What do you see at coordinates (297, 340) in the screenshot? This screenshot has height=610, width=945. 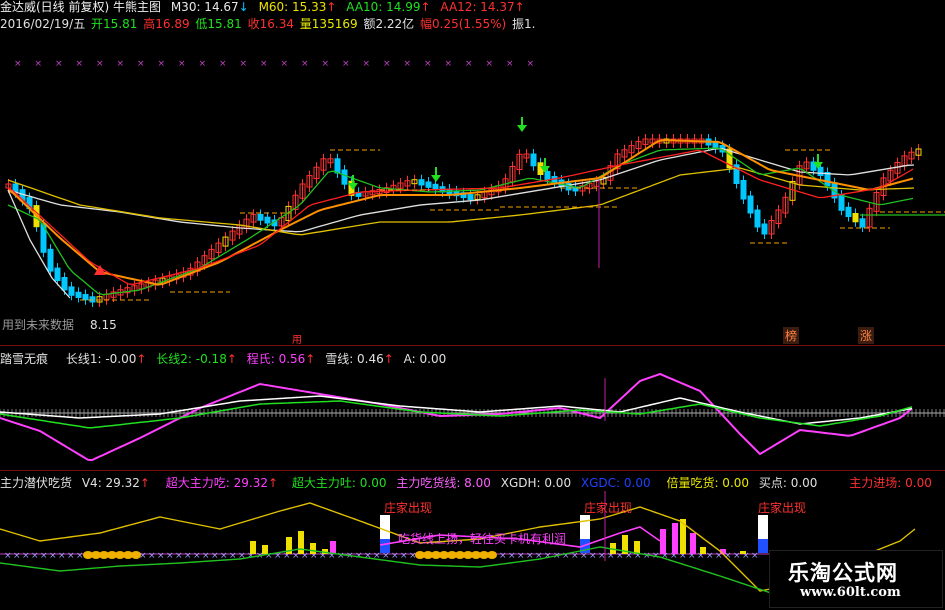 I see `hidden-tag: 用` at bounding box center [297, 340].